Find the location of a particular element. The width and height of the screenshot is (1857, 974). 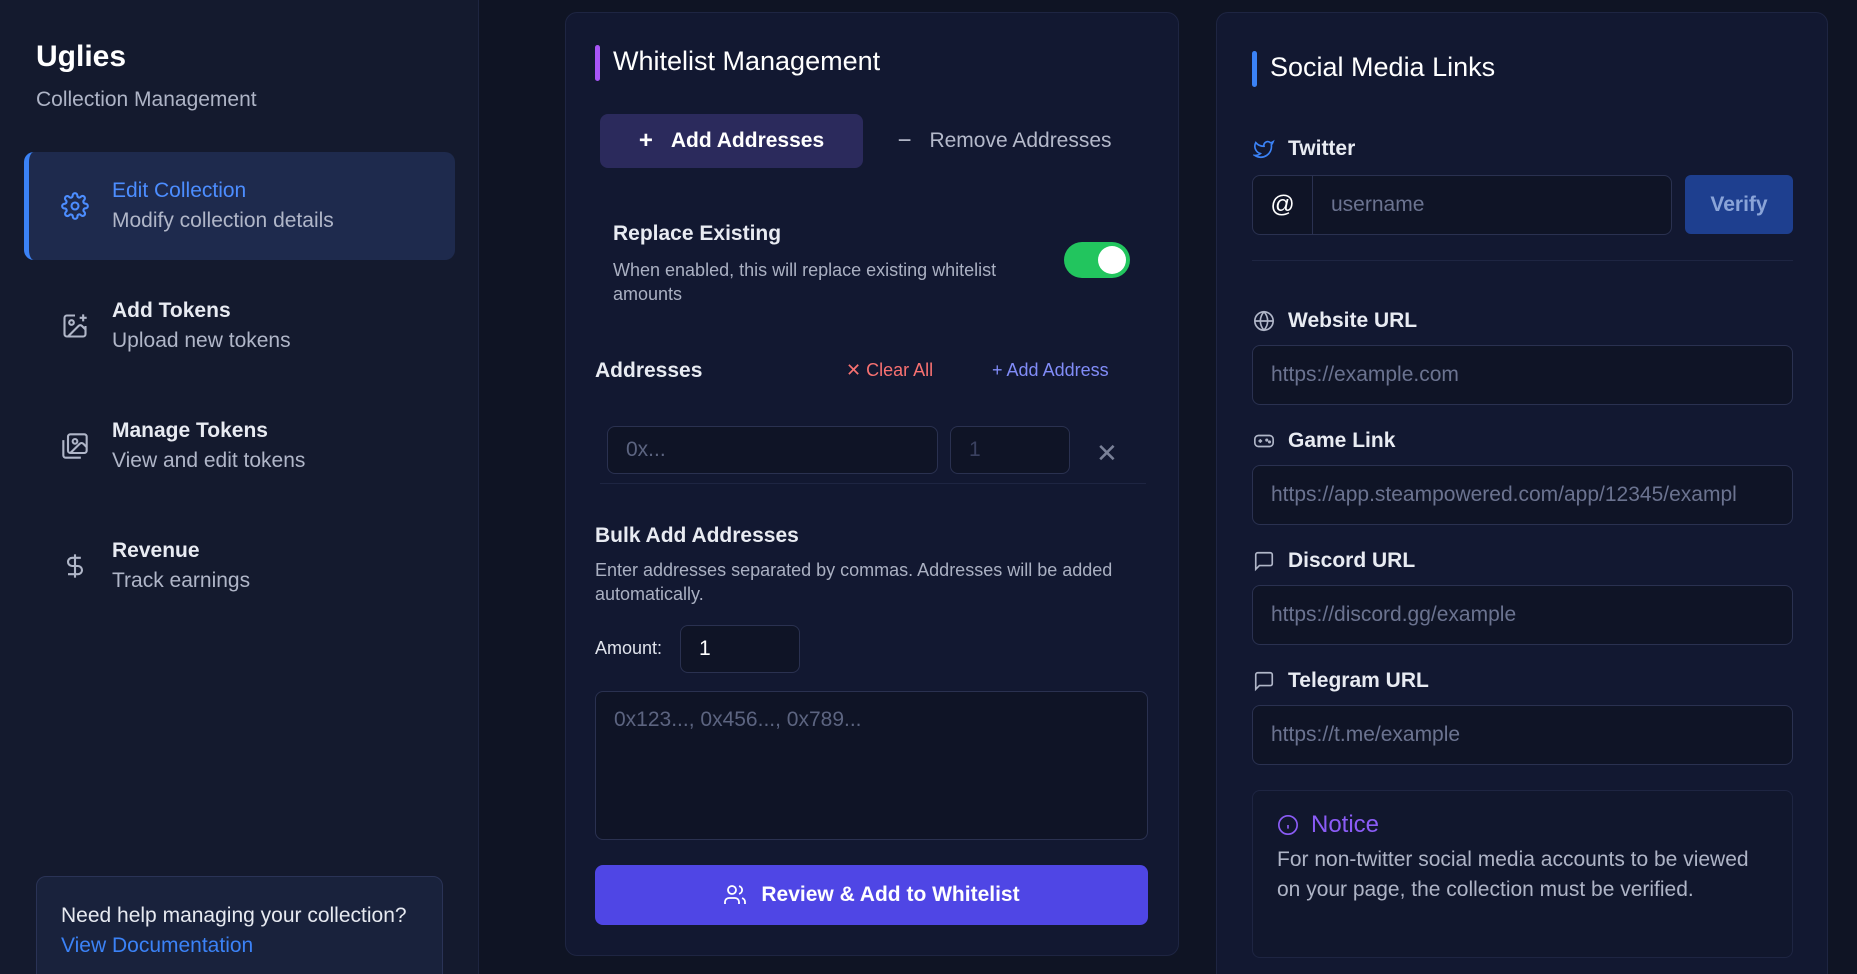

whitelist-tabs: + Add Addresses − Remove Addresses is located at coordinates (873, 141).